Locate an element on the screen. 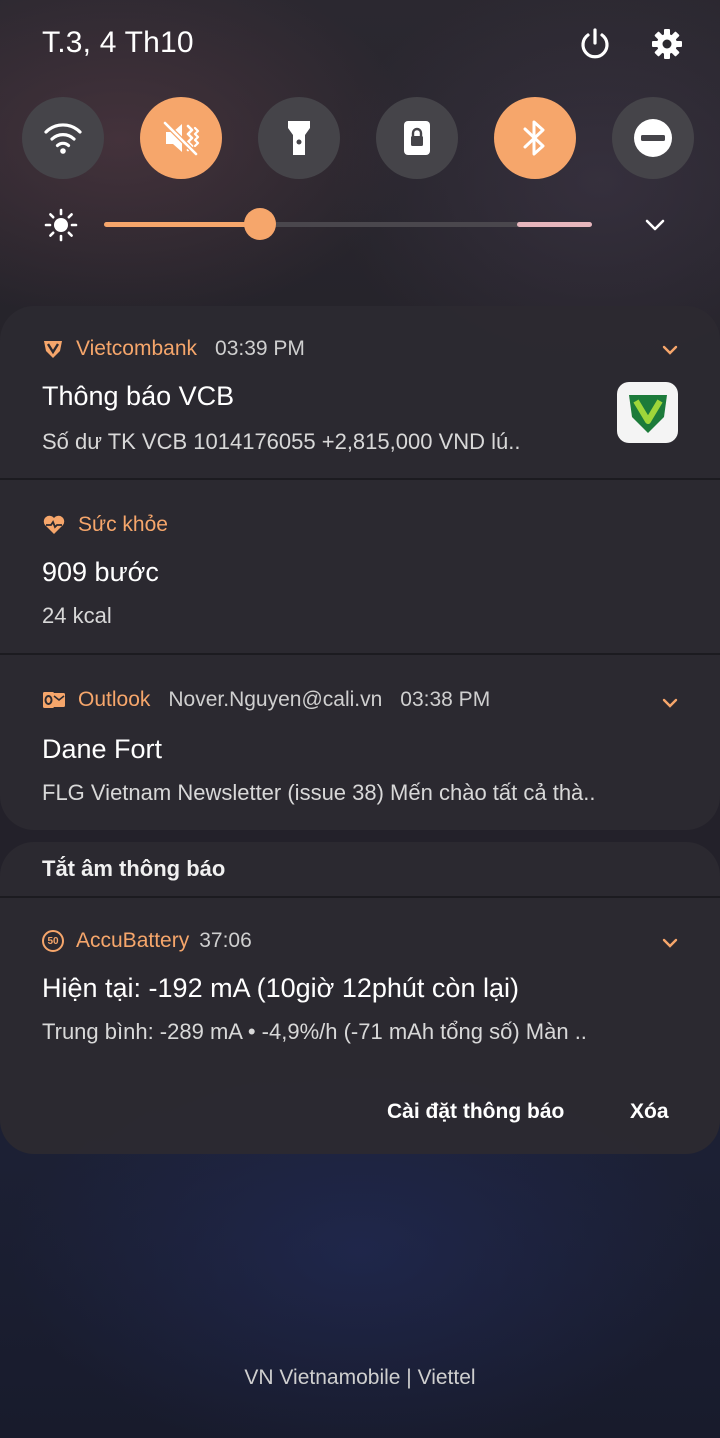  notification-title: Hiện tại: -192 mA (10giờ 12phút còn lại) is located at coordinates (280, 988).